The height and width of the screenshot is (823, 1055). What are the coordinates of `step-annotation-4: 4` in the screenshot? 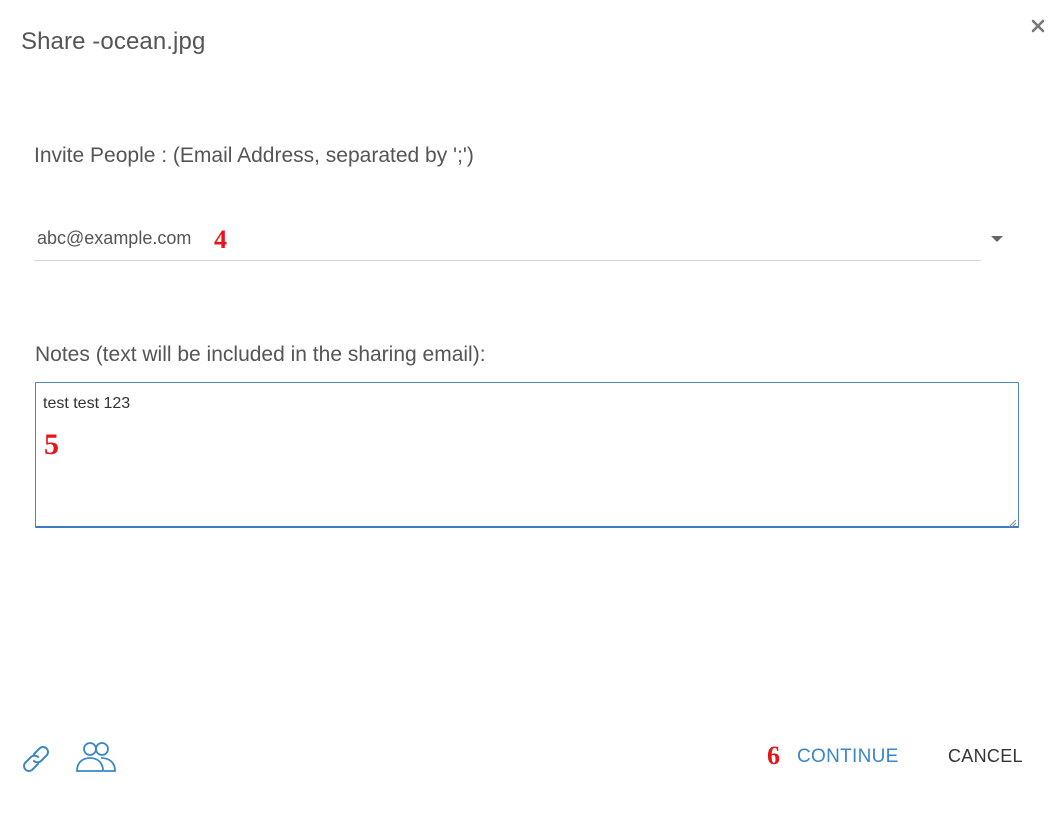 It's located at (220, 239).